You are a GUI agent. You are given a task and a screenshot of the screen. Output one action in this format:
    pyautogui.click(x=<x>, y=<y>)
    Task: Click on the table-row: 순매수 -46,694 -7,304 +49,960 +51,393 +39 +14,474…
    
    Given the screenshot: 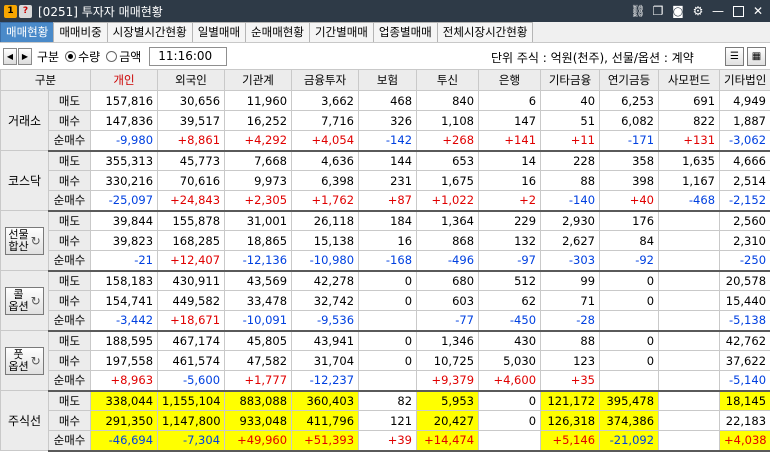 What is the action you would take?
    pyautogui.click(x=385, y=441)
    